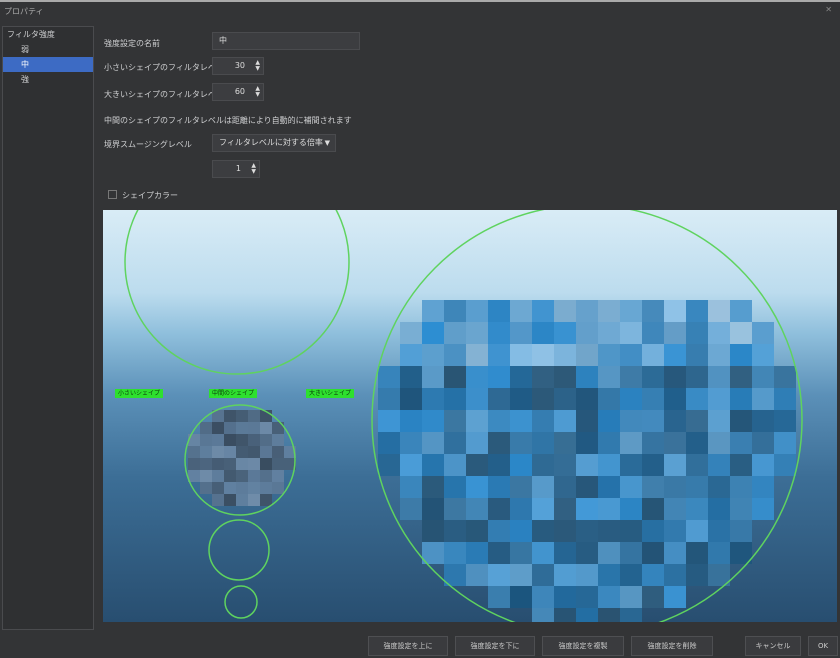 This screenshot has height=658, width=840. Describe the element at coordinates (330, 393) in the screenshot. I see `large-shape-tag: 大きいシェイプ` at that location.